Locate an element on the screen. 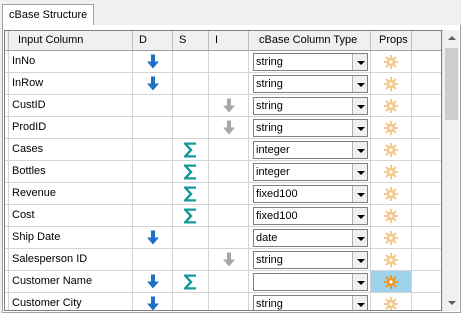 The image size is (461, 313). cbase-type-value: string is located at coordinates (269, 304).